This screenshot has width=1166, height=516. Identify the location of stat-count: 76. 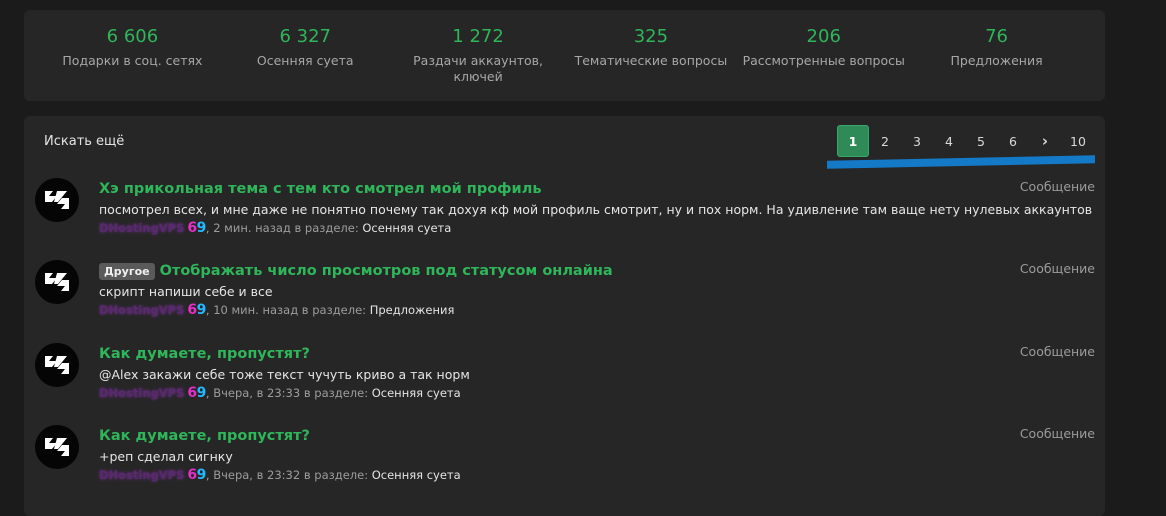
(996, 36).